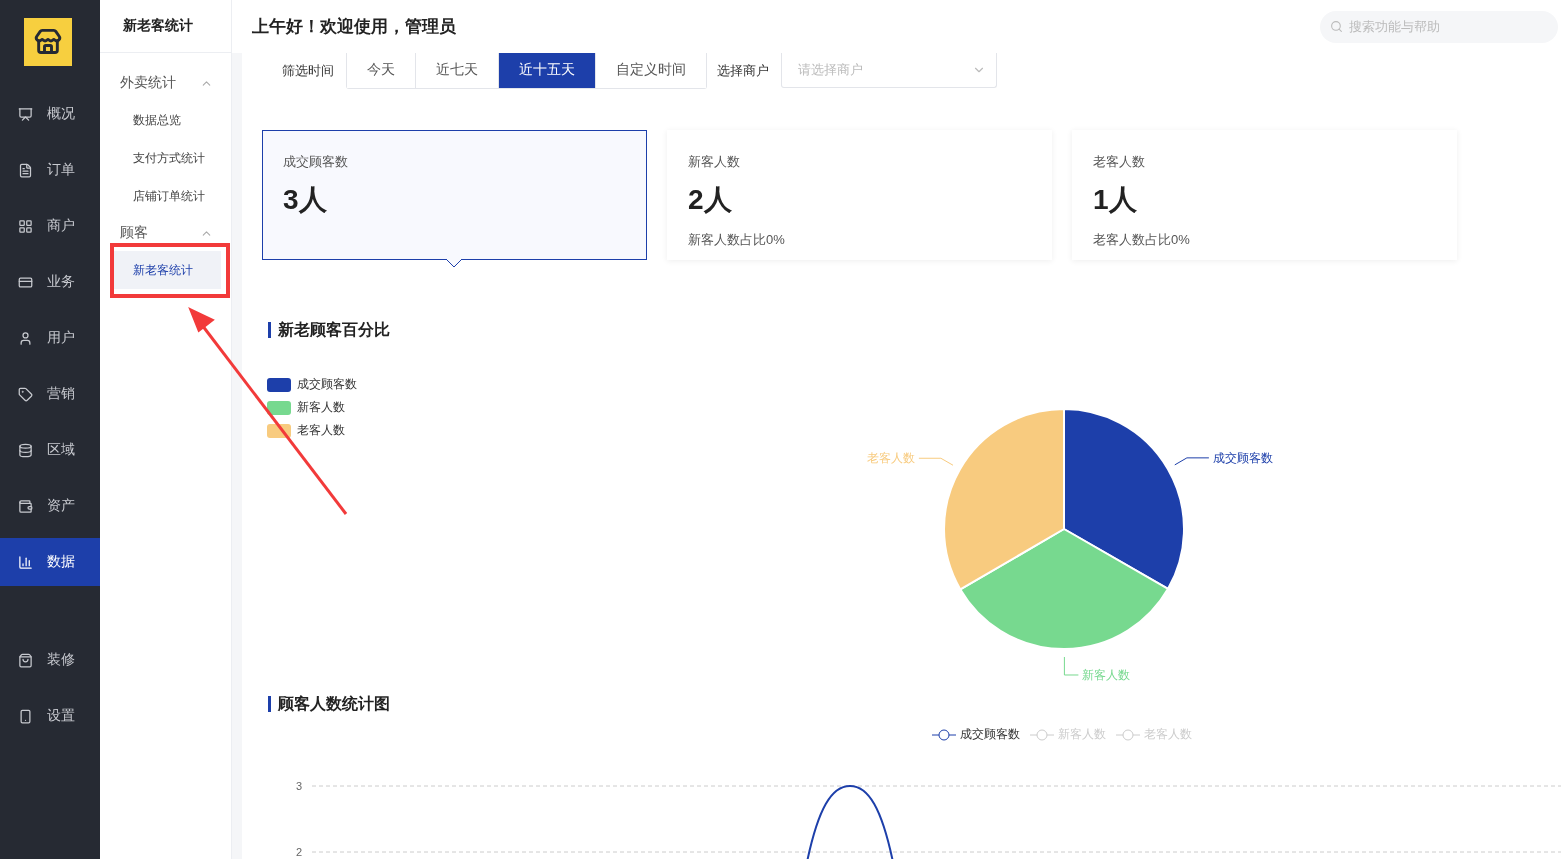 The image size is (1561, 859). Describe the element at coordinates (50, 338) in the screenshot. I see `nav-item: 用户` at that location.